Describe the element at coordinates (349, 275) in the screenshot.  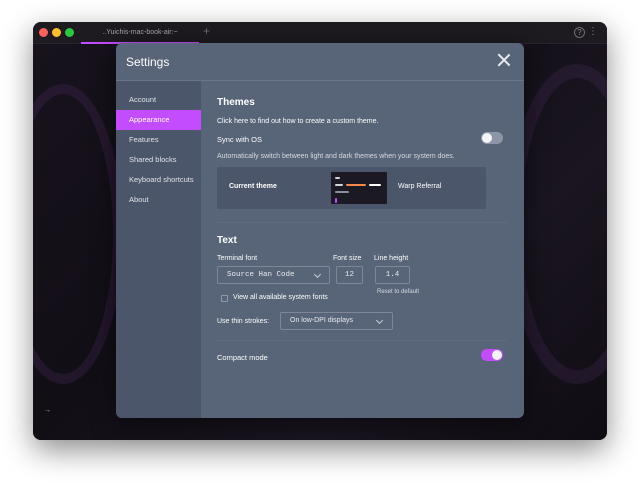
I see `font-size-input: 12` at that location.